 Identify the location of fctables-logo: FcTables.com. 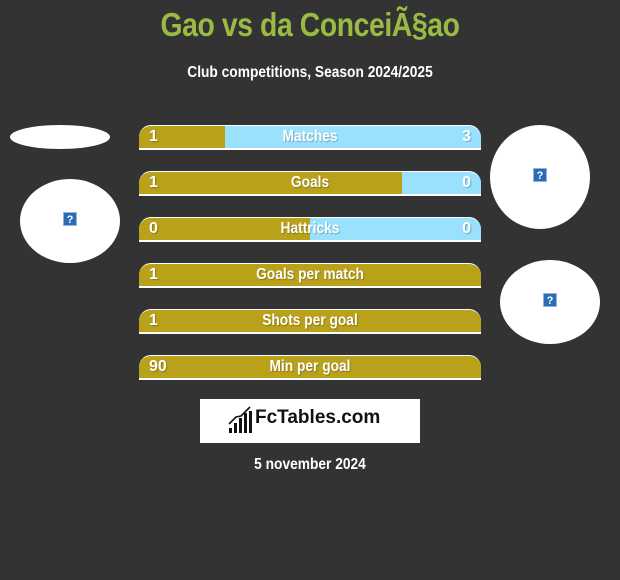
(310, 421).